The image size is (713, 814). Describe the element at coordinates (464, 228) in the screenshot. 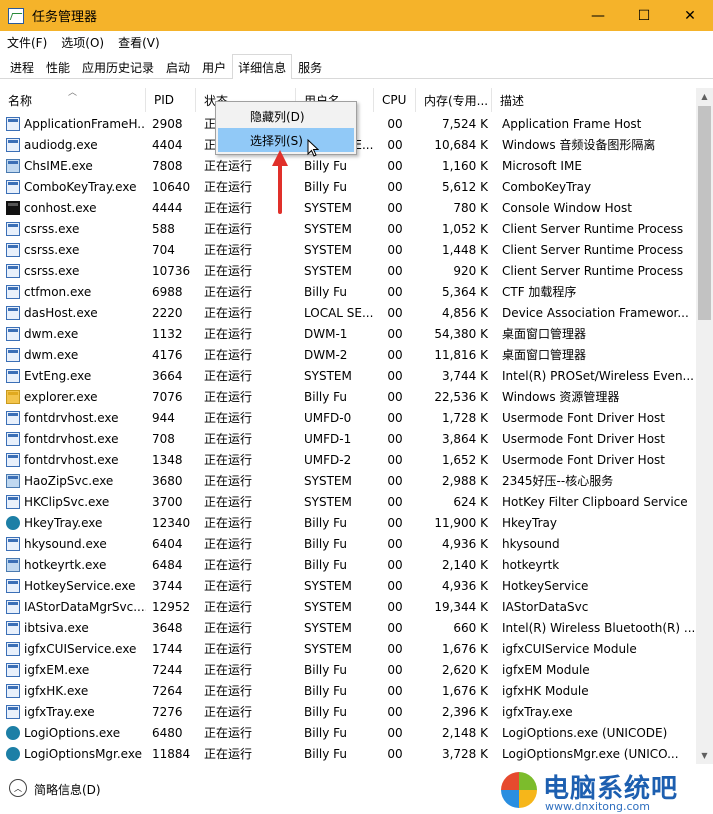

I see `process-memory: 1,052 K` at that location.